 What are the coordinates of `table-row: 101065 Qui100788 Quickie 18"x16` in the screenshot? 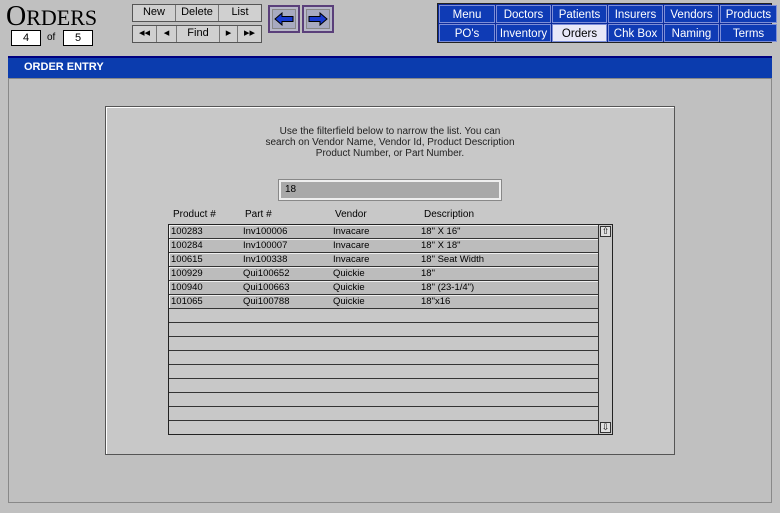 It's located at (384, 302).